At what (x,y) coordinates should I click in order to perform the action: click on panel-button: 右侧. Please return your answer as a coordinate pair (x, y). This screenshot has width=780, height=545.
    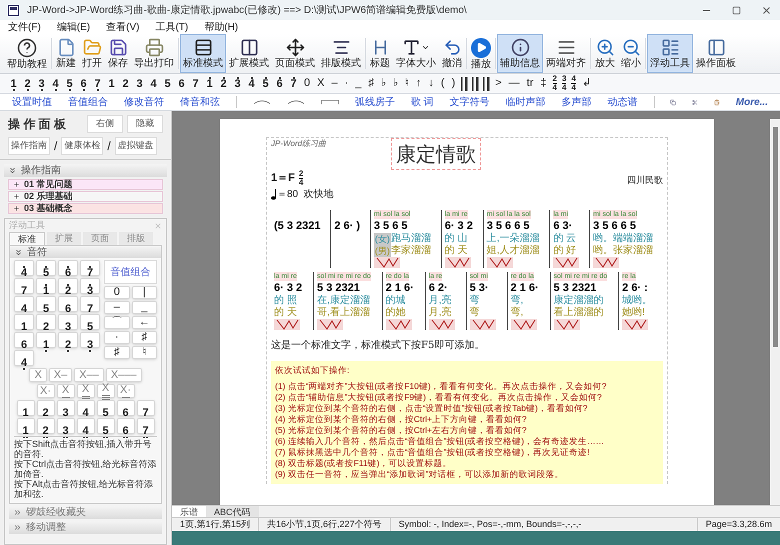
    Looking at the image, I should click on (105, 124).